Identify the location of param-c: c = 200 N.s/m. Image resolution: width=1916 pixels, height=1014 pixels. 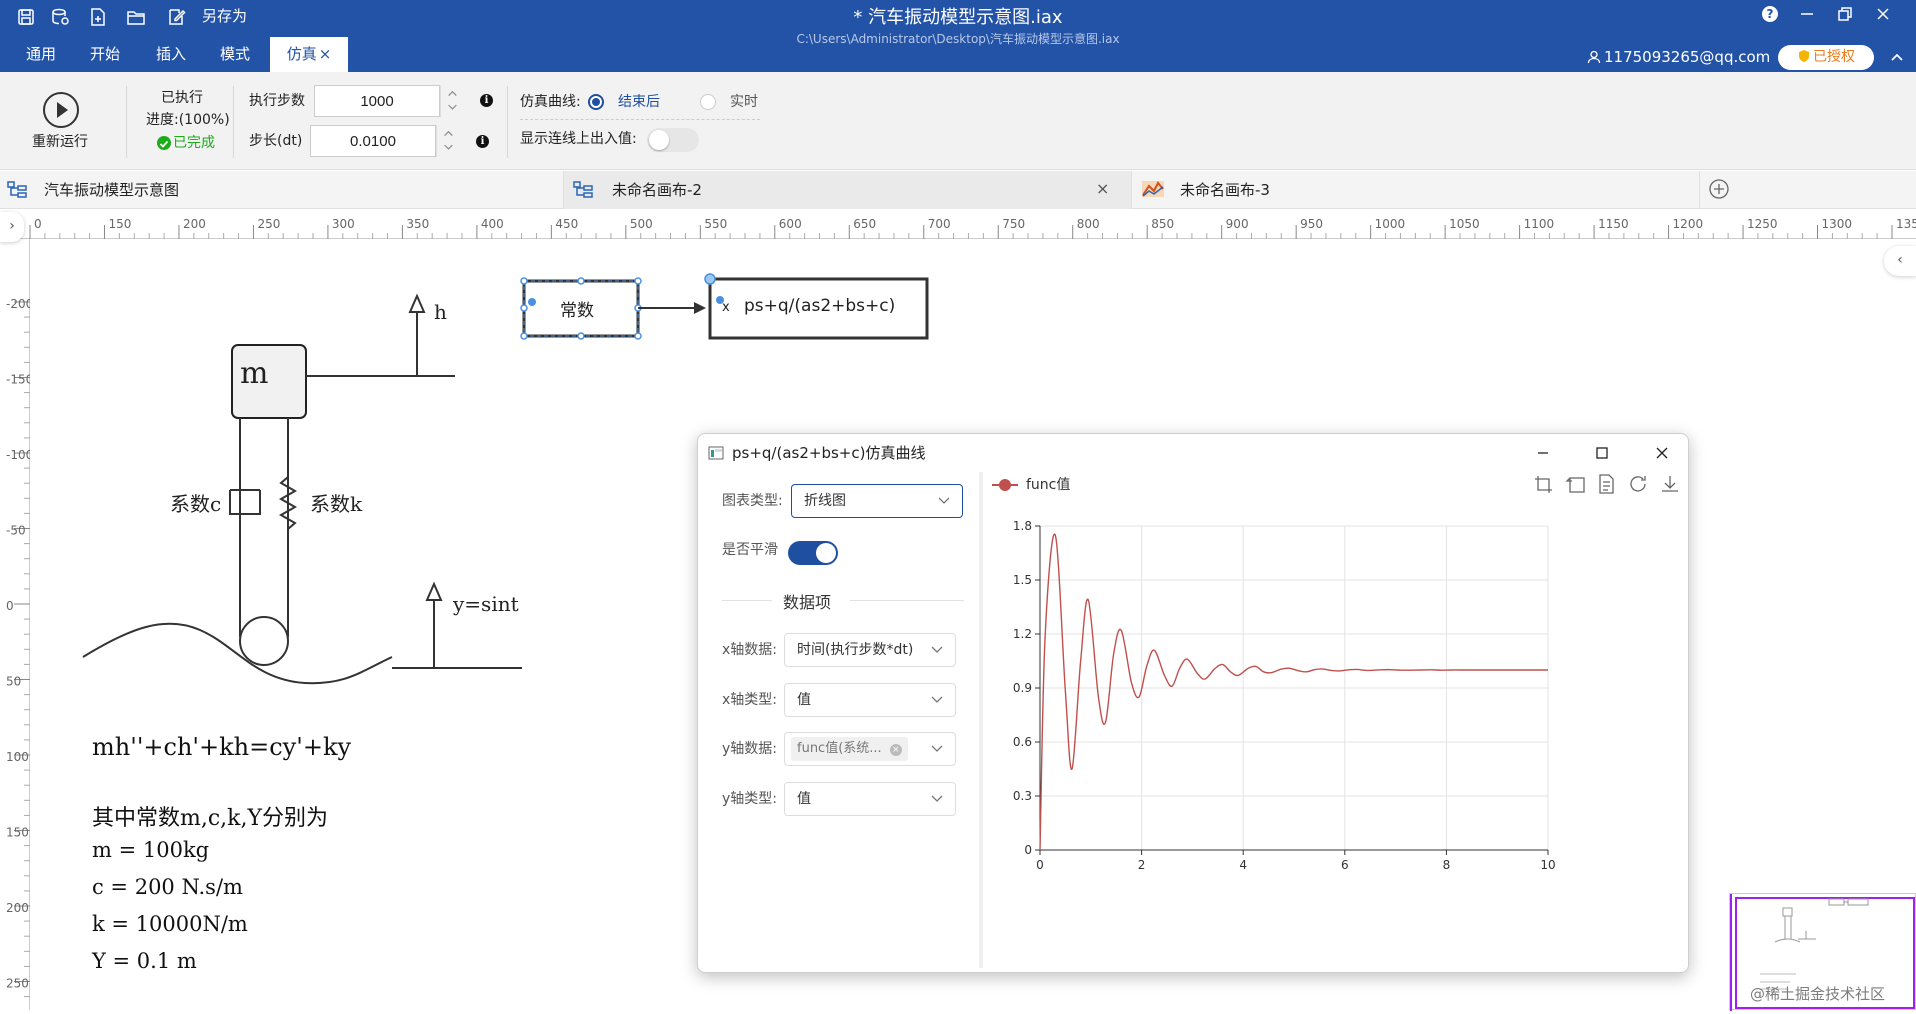
(167, 887).